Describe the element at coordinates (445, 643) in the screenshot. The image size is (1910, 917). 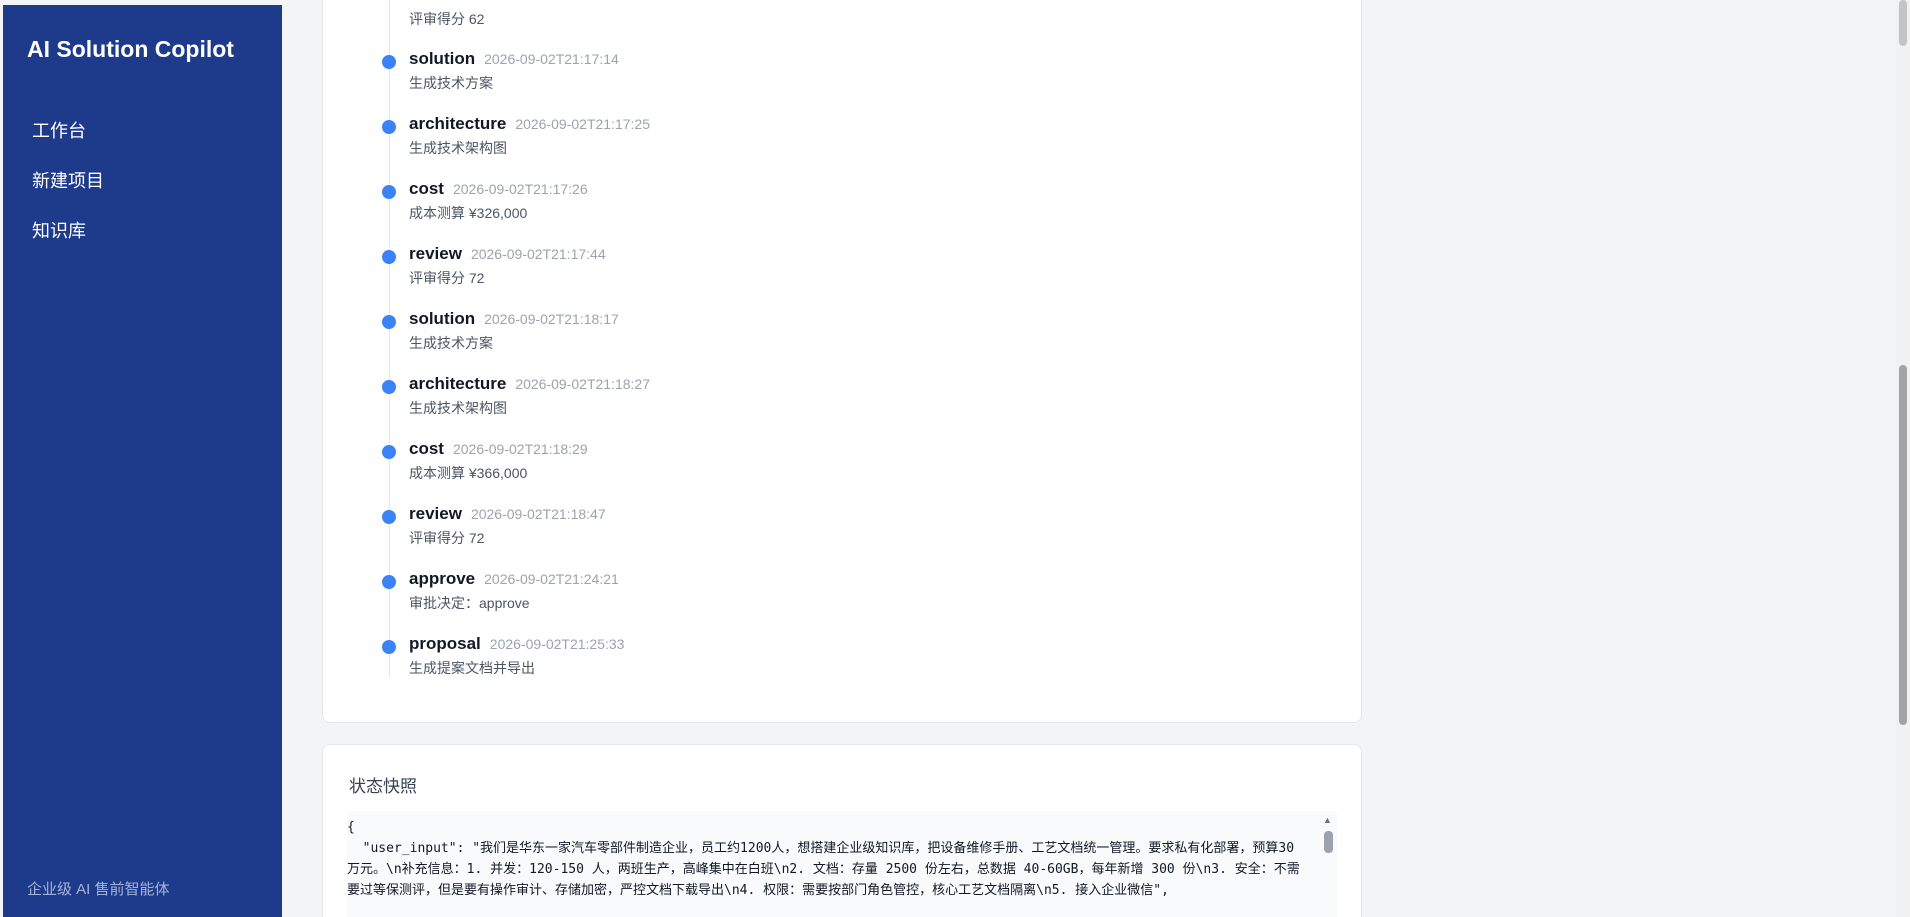
I see `timeline-item-name: proposal` at that location.